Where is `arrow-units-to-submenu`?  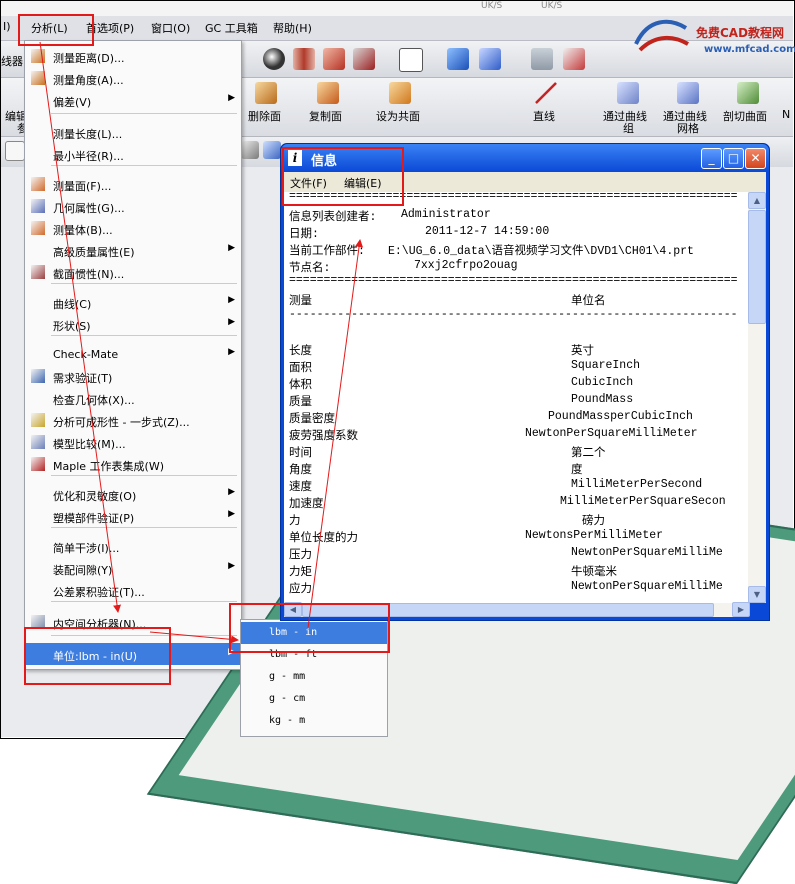
arrow-units-to-submenu is located at coordinates (194, 637).